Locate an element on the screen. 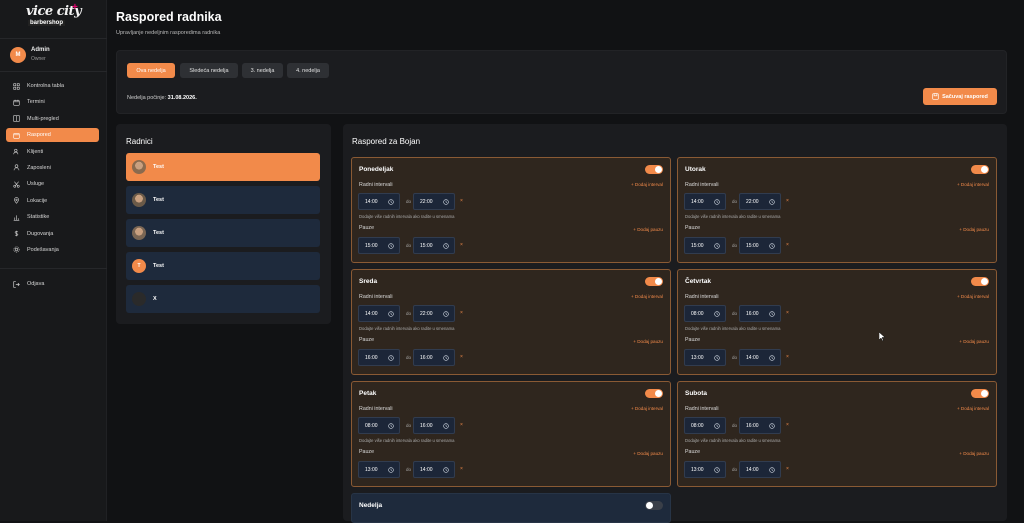 This screenshot has width=1024, height=523. tab-next-week: Sledeća nedelja is located at coordinates (209, 70).